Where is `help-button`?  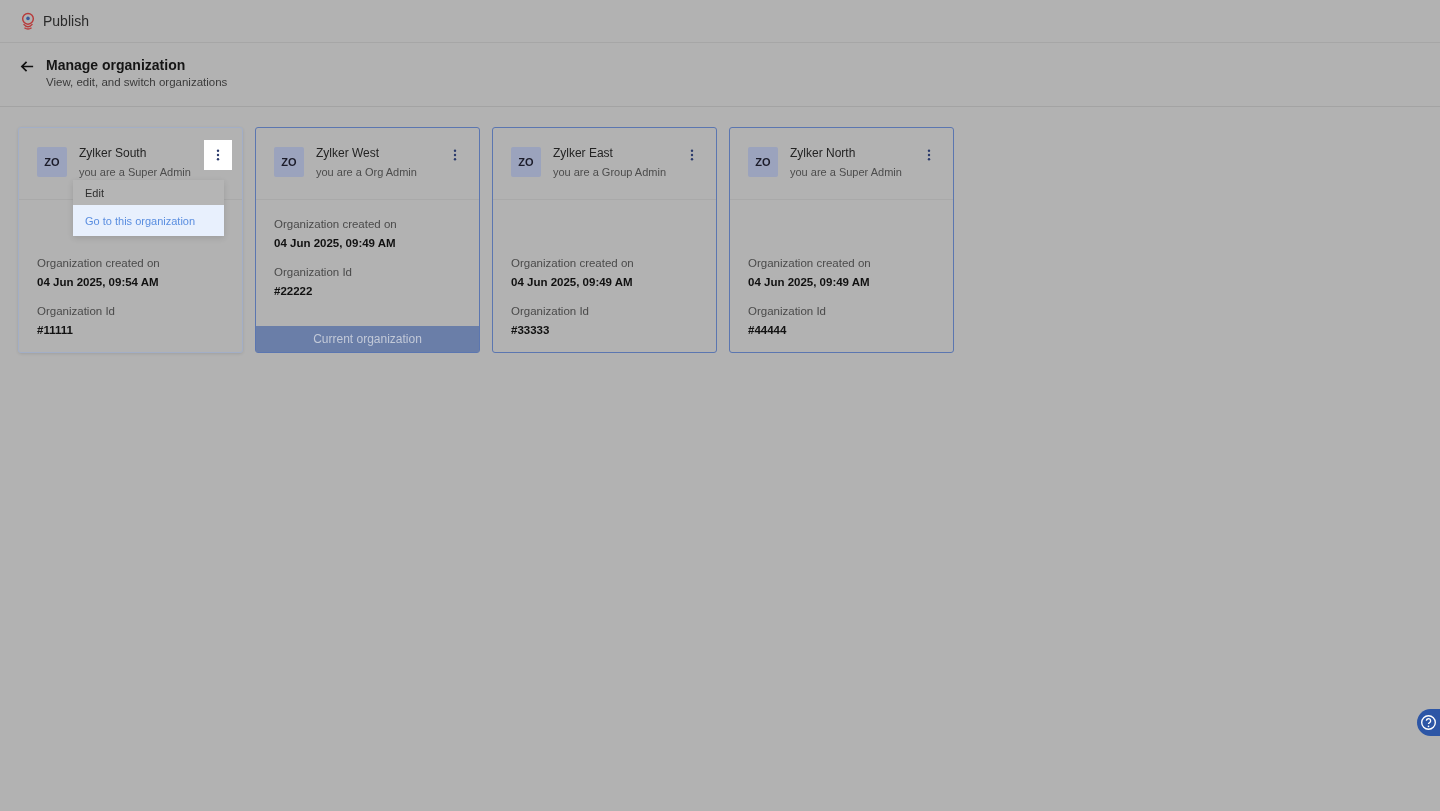
help-button is located at coordinates (1428, 722).